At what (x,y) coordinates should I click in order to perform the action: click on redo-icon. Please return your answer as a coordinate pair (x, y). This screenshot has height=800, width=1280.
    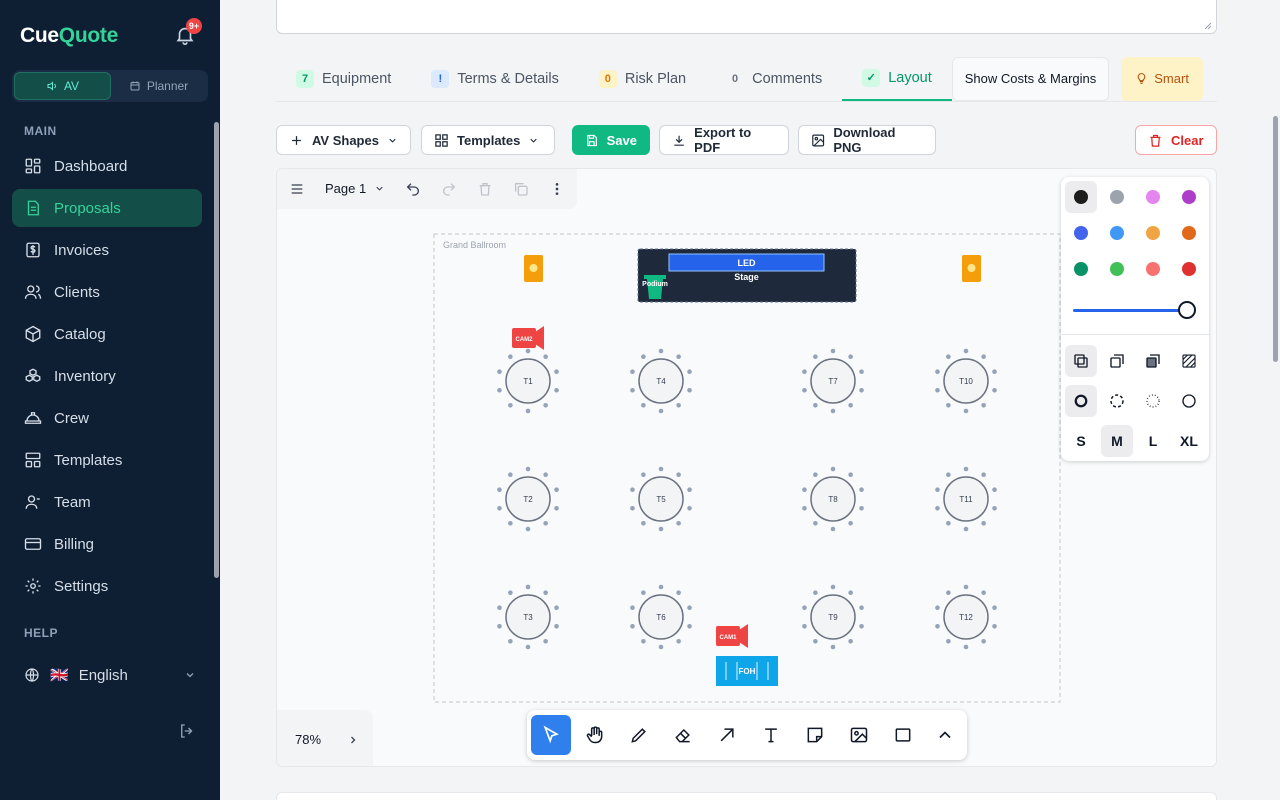
    Looking at the image, I should click on (449, 189).